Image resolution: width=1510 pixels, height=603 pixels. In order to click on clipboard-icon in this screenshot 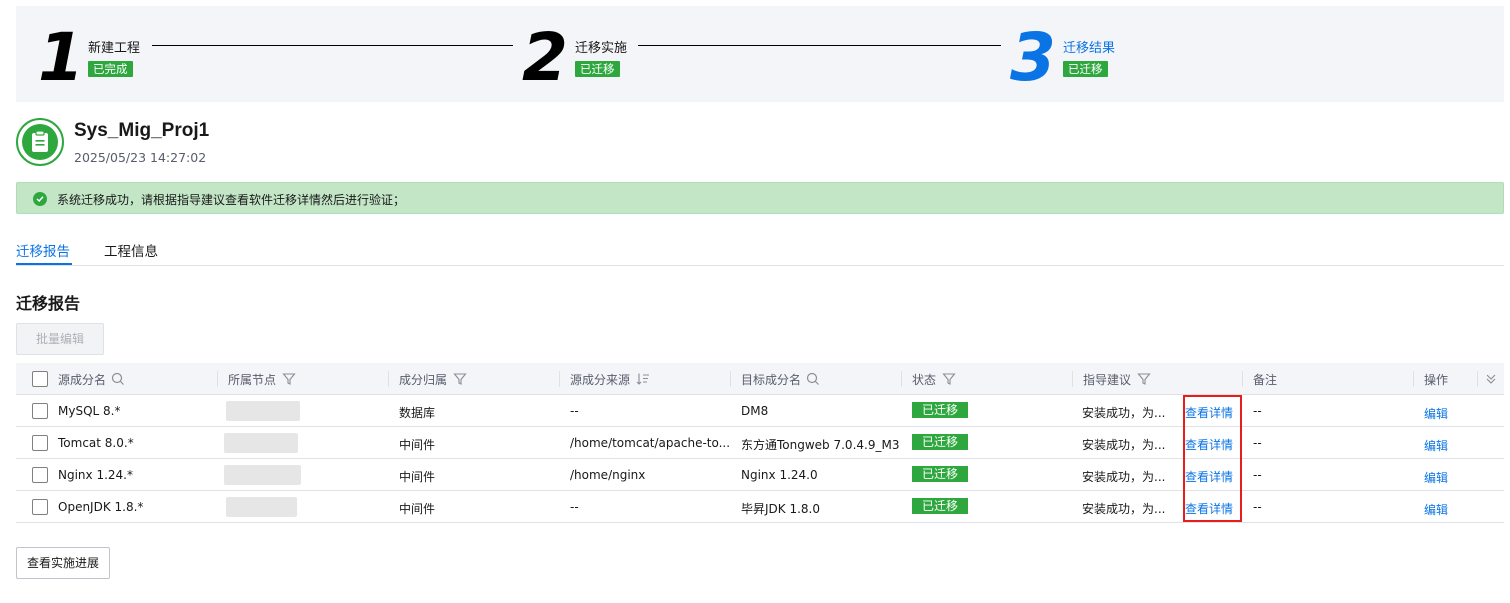, I will do `click(40, 141)`.